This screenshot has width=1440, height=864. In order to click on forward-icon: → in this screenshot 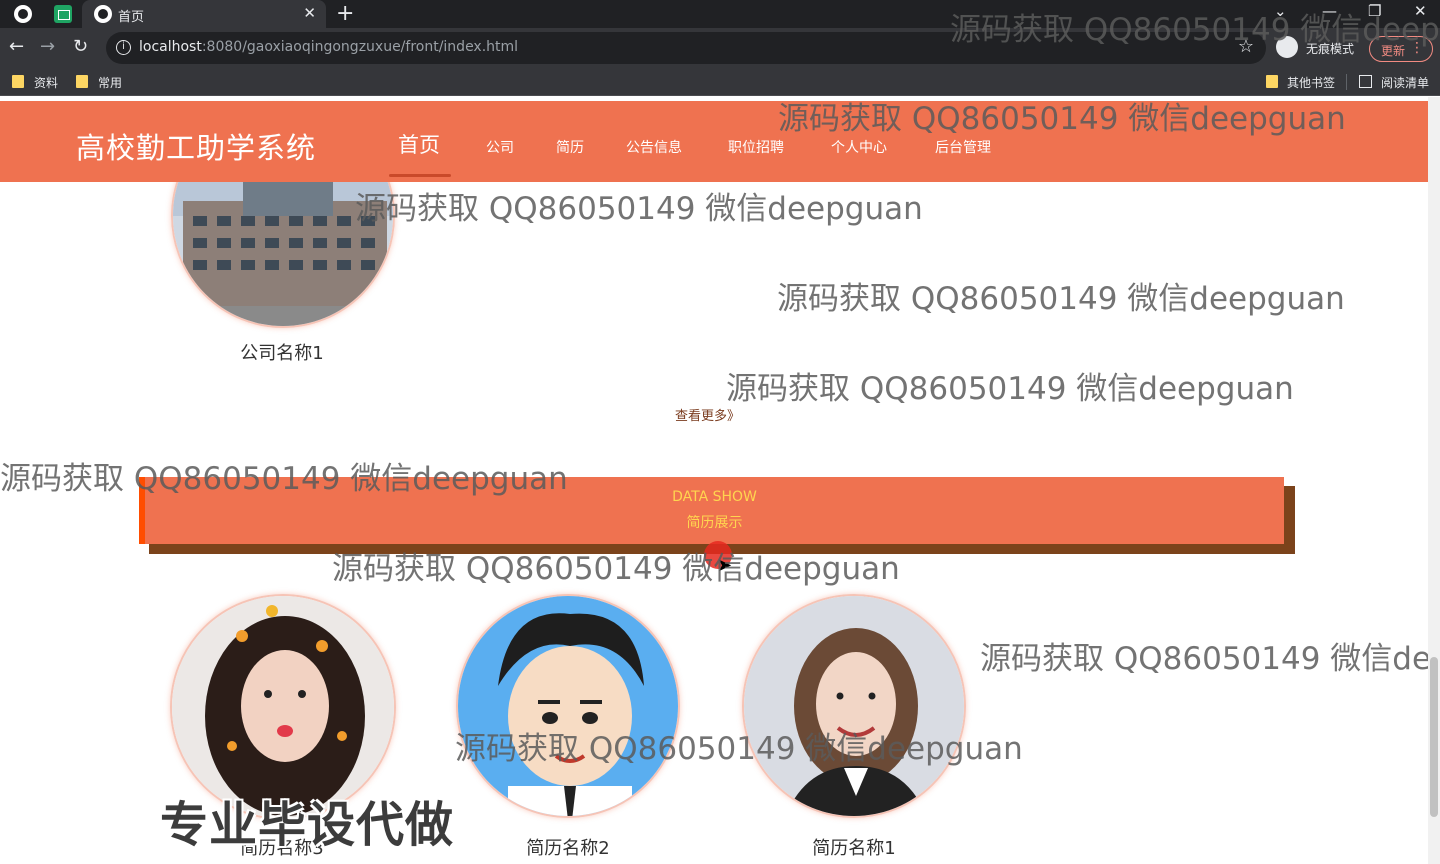, I will do `click(47, 46)`.